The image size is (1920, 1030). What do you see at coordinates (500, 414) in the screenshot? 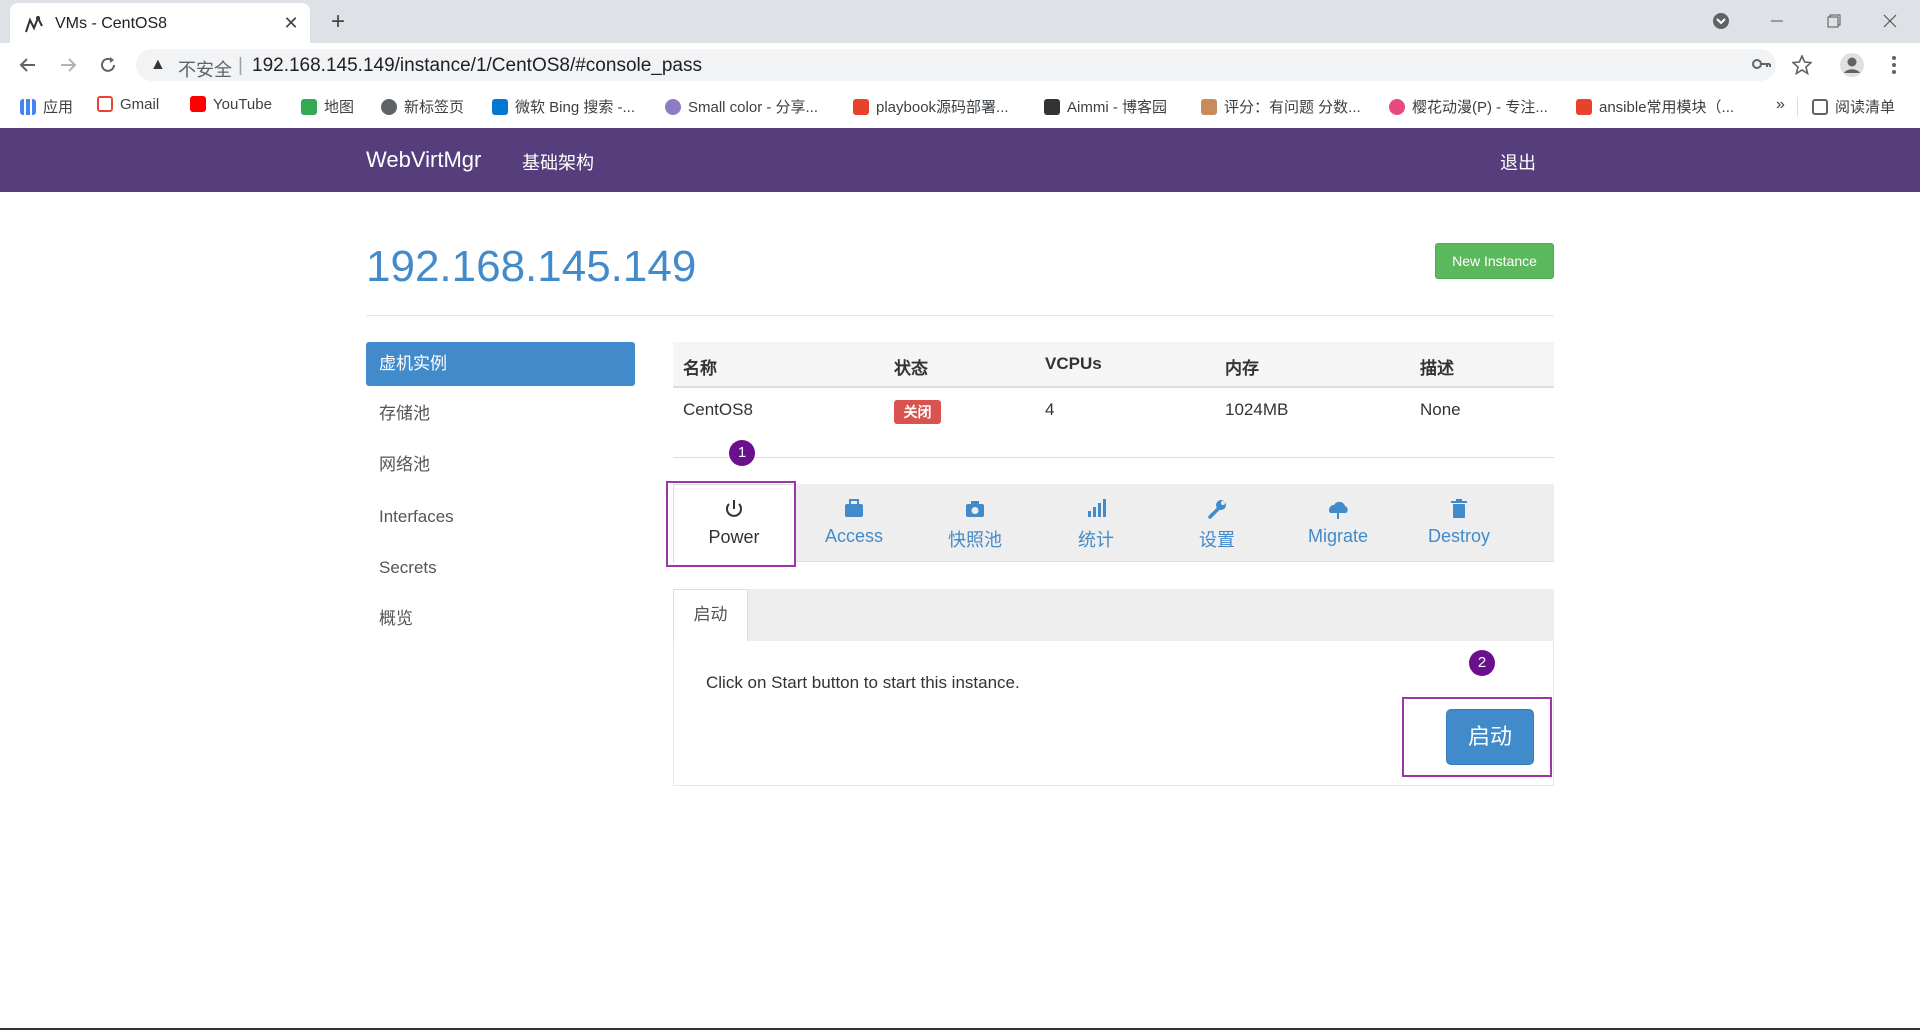
I see `sidebar-item-storage: 存储池` at bounding box center [500, 414].